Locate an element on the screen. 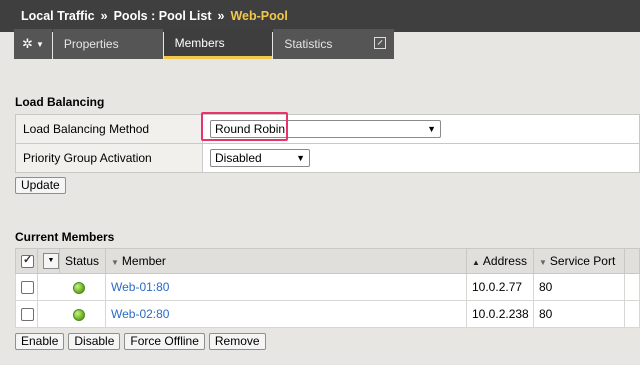  status-column-header: Status is located at coordinates (82, 261).